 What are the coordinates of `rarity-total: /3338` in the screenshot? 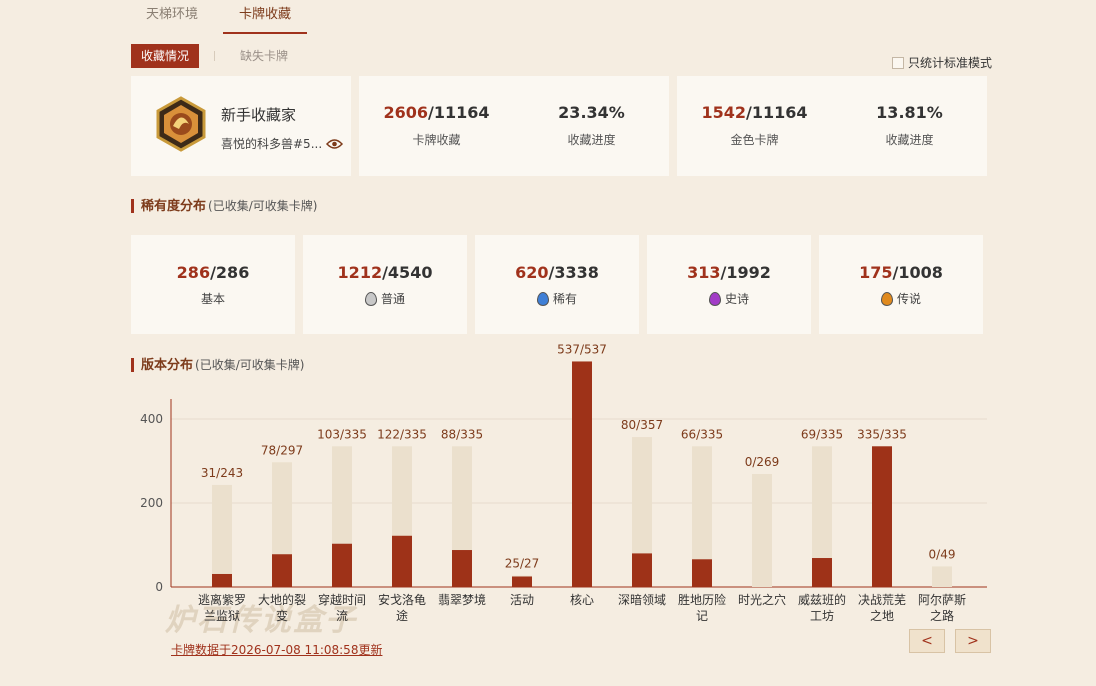 It's located at (573, 272).